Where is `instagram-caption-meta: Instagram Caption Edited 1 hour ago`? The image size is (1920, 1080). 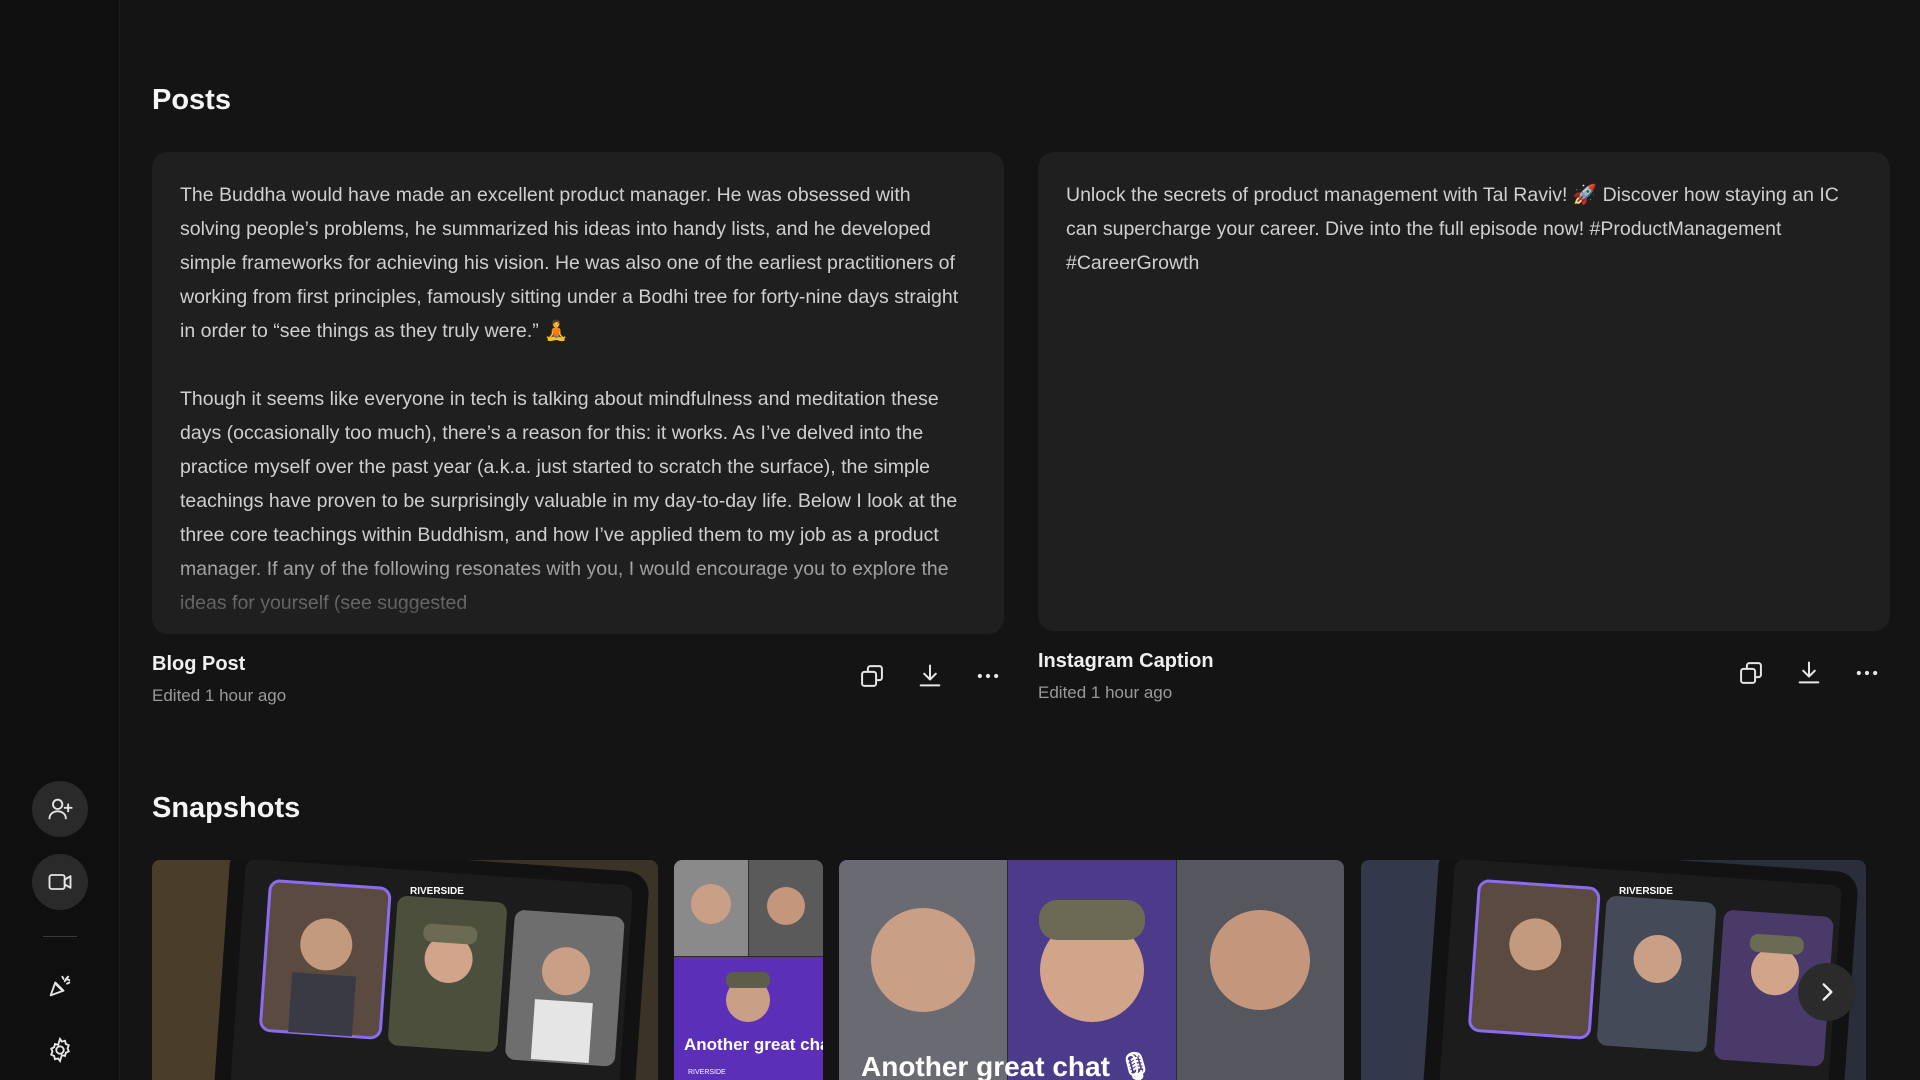 instagram-caption-meta: Instagram Caption Edited 1 hour ago is located at coordinates (1126, 676).